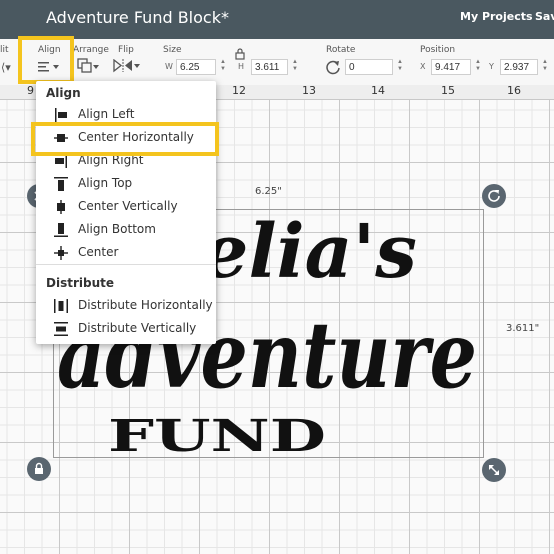 Image resolution: width=554 pixels, height=554 pixels. What do you see at coordinates (126, 264) in the screenshot?
I see `menu-divider` at bounding box center [126, 264].